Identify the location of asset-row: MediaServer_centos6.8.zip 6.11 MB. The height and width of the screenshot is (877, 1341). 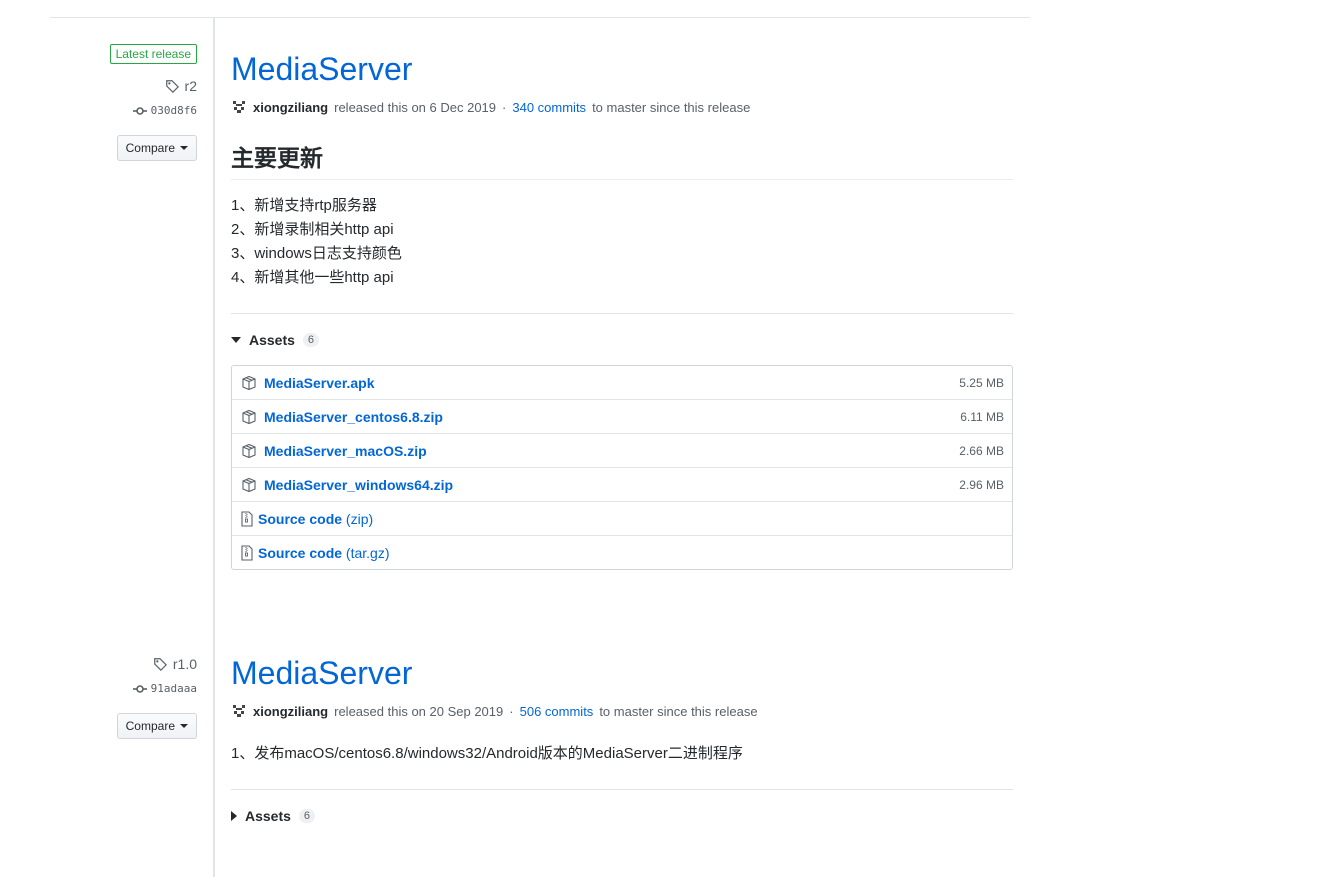
(622, 417).